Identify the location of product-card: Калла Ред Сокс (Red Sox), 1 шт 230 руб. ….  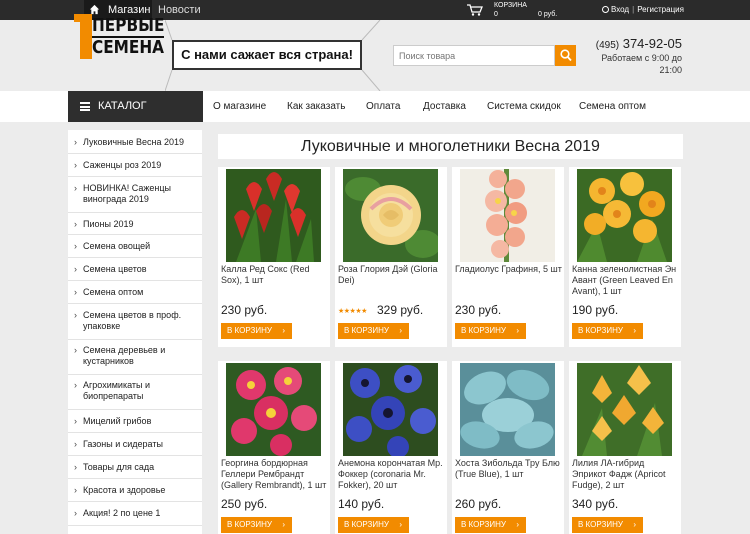
(274, 257).